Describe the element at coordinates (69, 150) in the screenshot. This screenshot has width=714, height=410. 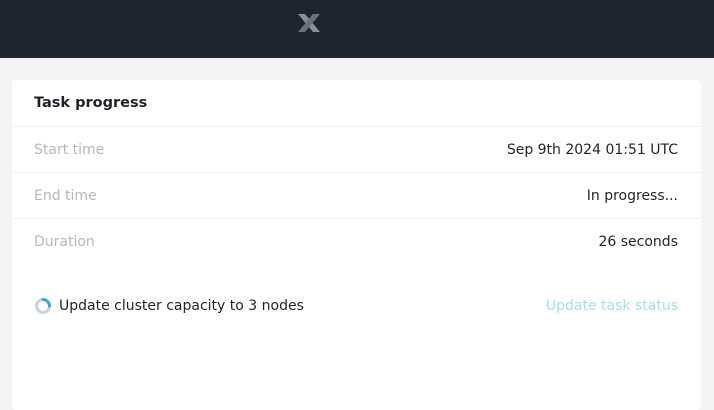
I see `start-time-label: Start time` at that location.